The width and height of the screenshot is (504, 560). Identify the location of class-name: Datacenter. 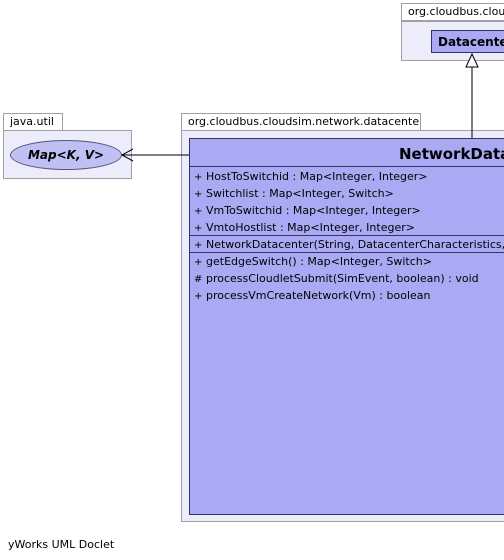
(471, 42).